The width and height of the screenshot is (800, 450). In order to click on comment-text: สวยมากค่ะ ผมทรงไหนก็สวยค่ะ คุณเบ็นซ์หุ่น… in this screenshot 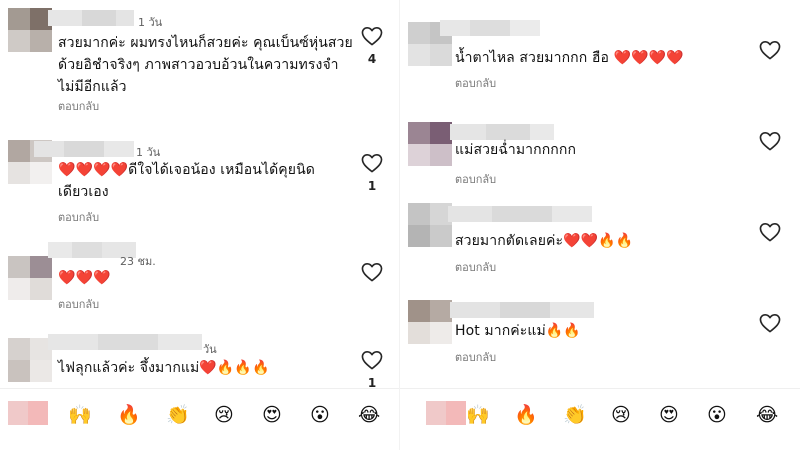, I will do `click(205, 65)`.